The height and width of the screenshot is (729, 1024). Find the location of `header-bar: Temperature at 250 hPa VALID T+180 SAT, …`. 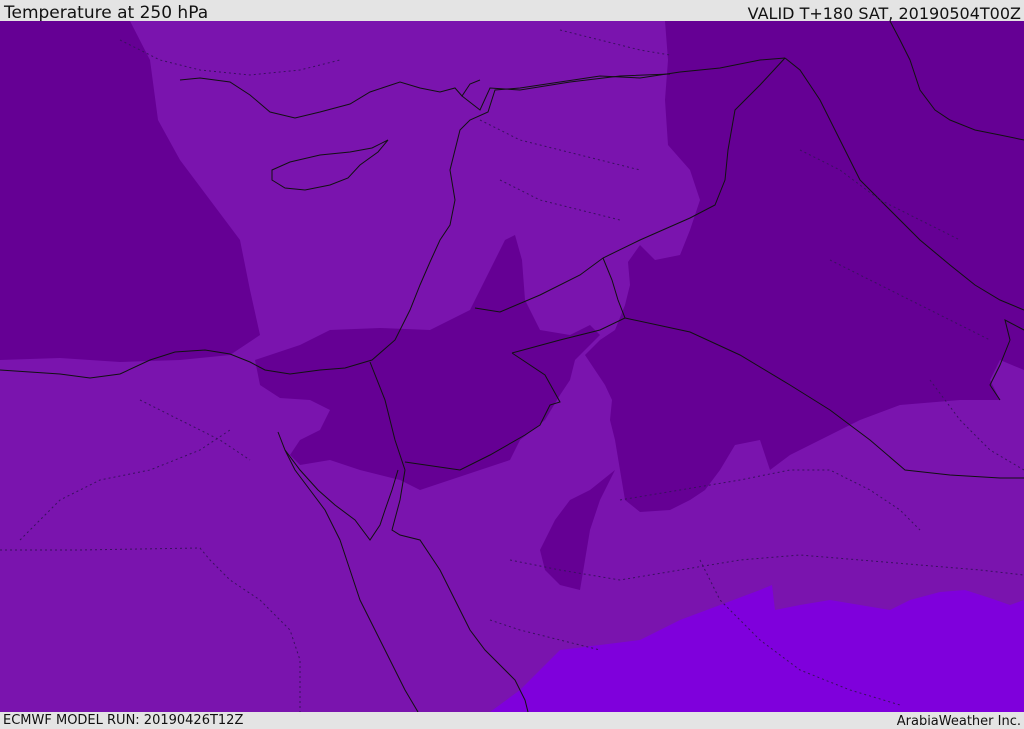

header-bar: Temperature at 250 hPa VALID T+180 SAT, … is located at coordinates (512, 11).